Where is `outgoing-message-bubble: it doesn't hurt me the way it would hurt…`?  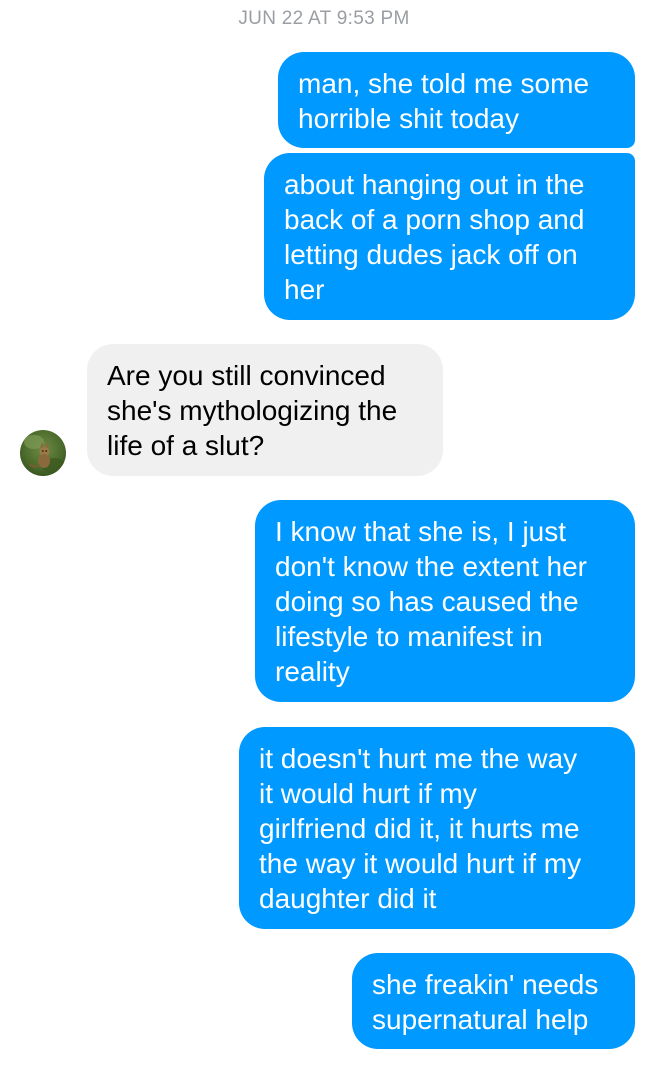
outgoing-message-bubble: it doesn't hurt me the way it would hurt… is located at coordinates (437, 828).